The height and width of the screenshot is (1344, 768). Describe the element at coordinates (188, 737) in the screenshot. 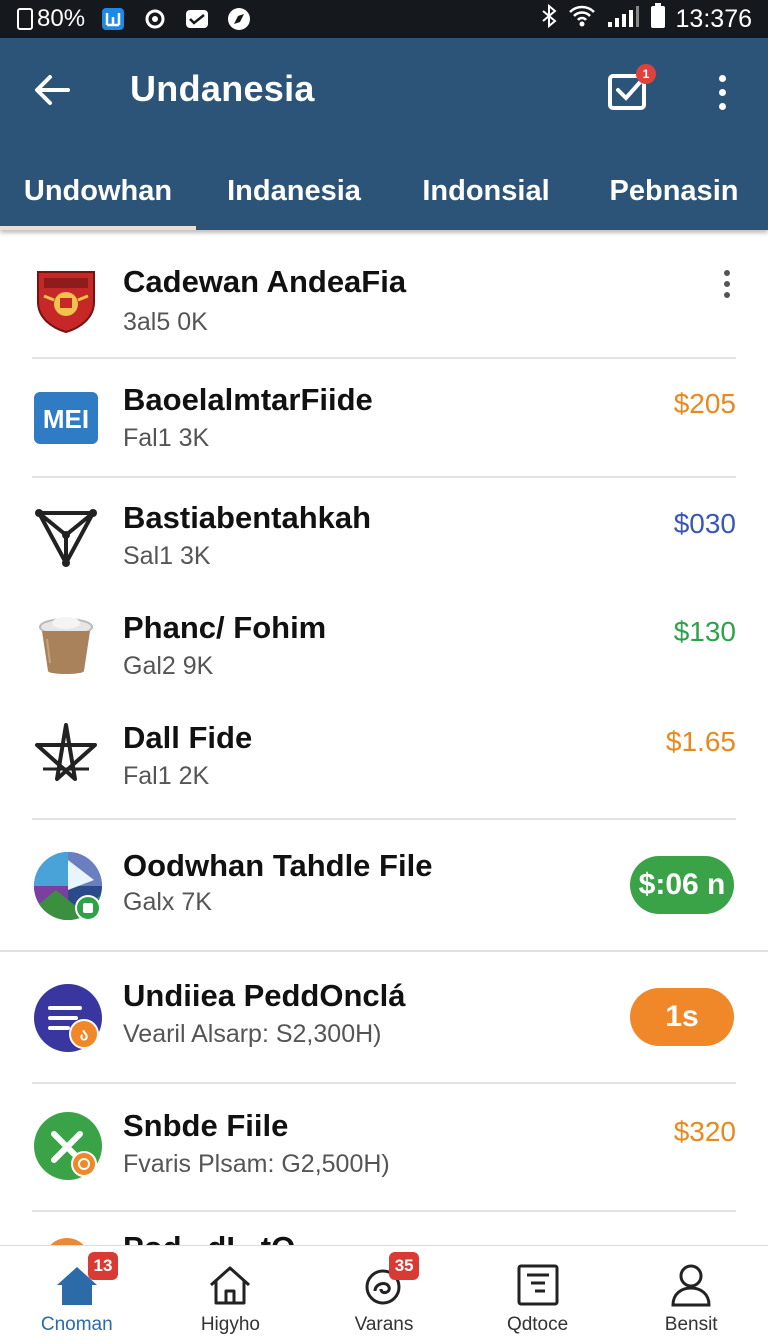

I see `item-title: Dall Fide` at that location.